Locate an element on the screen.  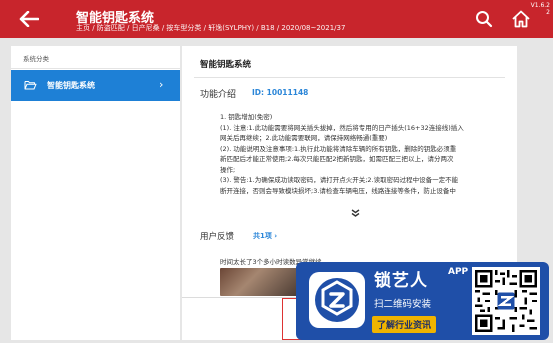
description-line: 断开连接，否则会导致模块损坏;3.请检查车辆电压，线路连接等条件，防止设备中 is located at coordinates (338, 190).